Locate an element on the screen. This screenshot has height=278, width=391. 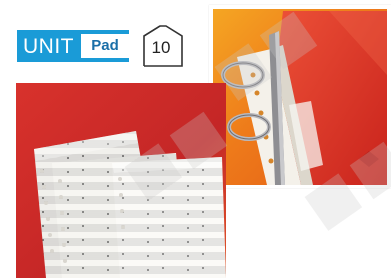
pack-count-value: 10 is located at coordinates (161, 47).